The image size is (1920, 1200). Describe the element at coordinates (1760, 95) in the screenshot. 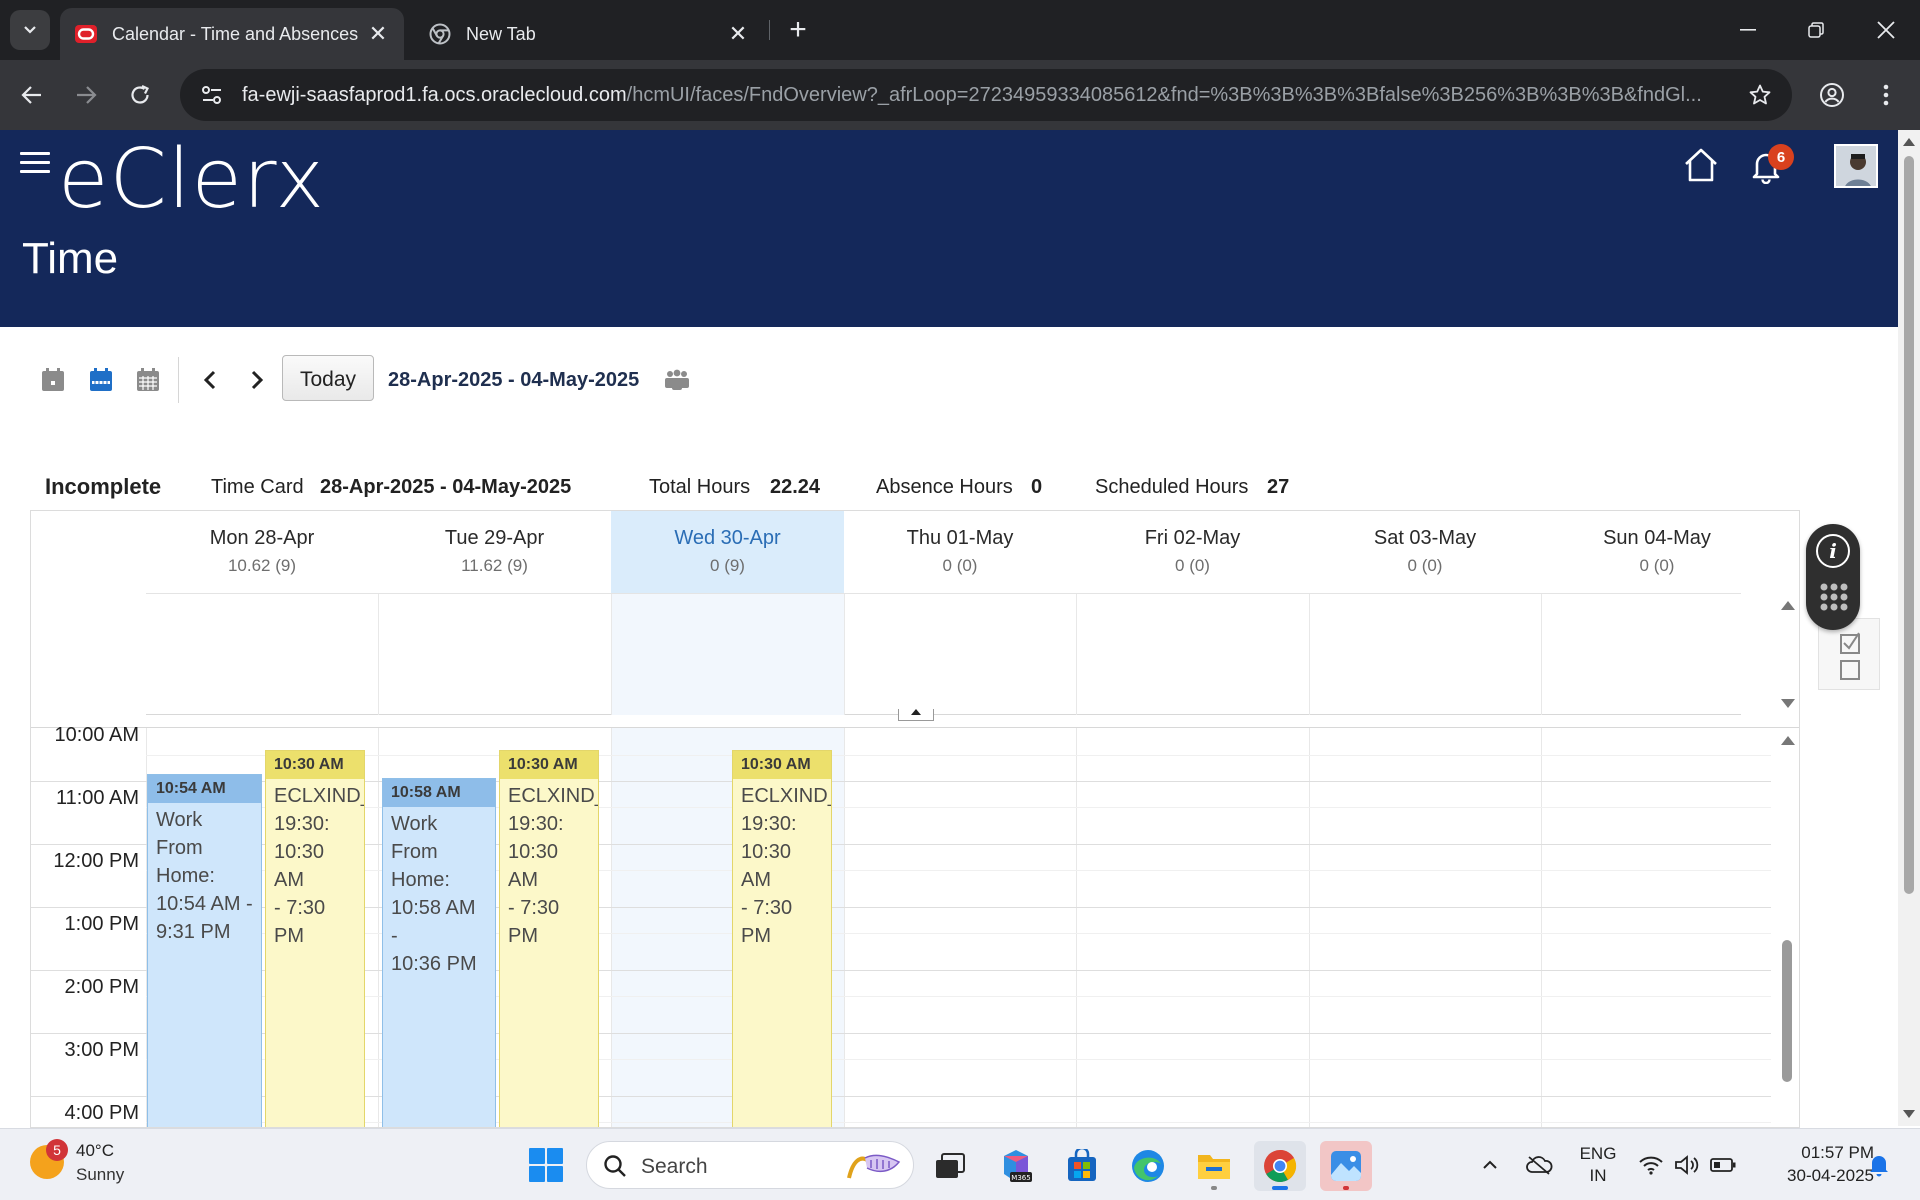

I see `bookmark-star-icon` at that location.